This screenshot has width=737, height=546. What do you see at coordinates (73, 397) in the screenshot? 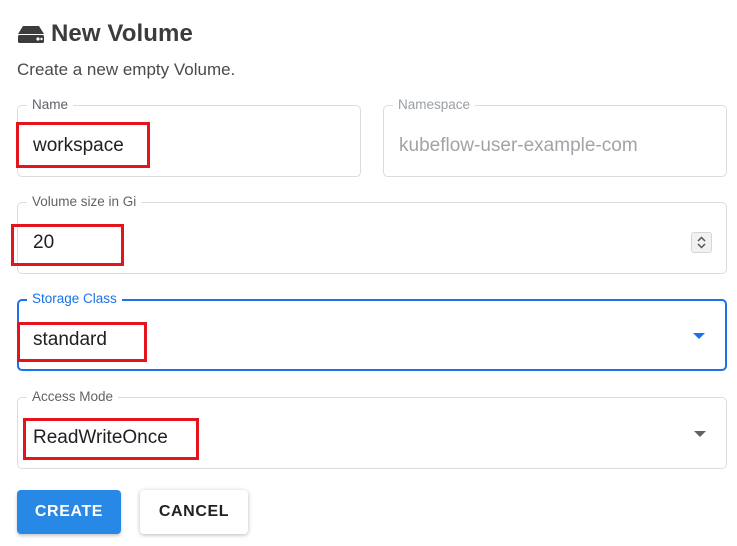
I see `access-mode-label: Access Mode` at bounding box center [73, 397].